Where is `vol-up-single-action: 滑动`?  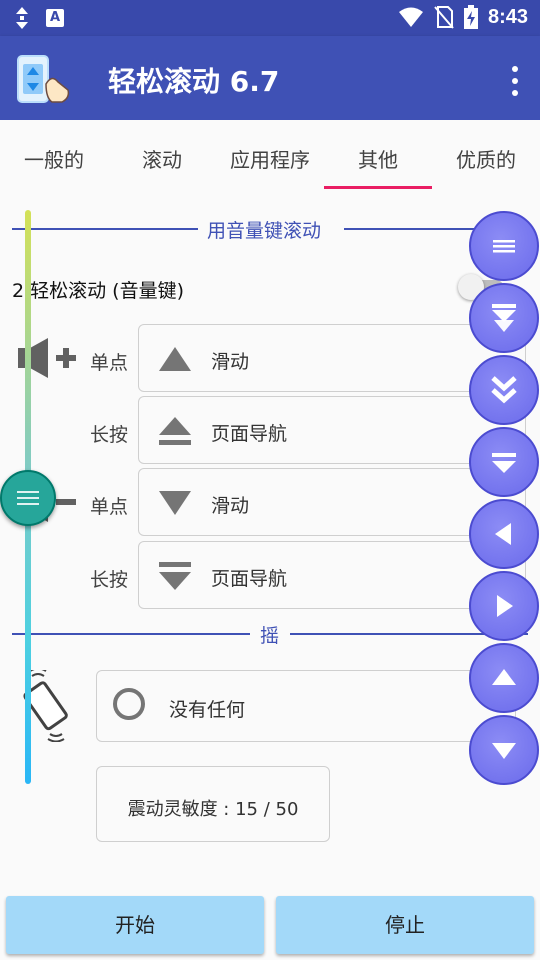
vol-up-single-action: 滑动 is located at coordinates (332, 358).